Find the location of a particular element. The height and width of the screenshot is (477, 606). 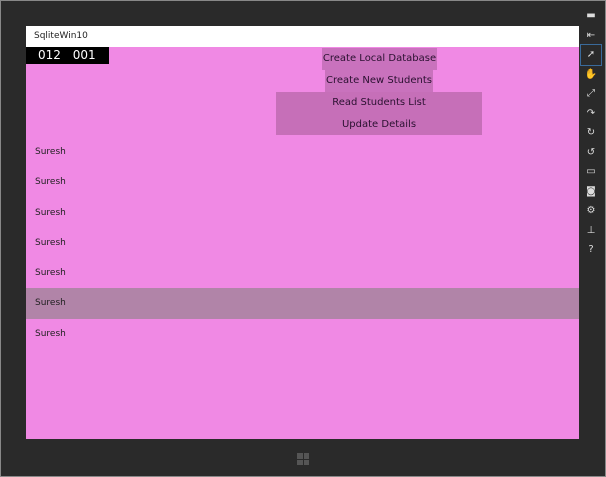

app-title: SqliteWin10 is located at coordinates (302, 36).